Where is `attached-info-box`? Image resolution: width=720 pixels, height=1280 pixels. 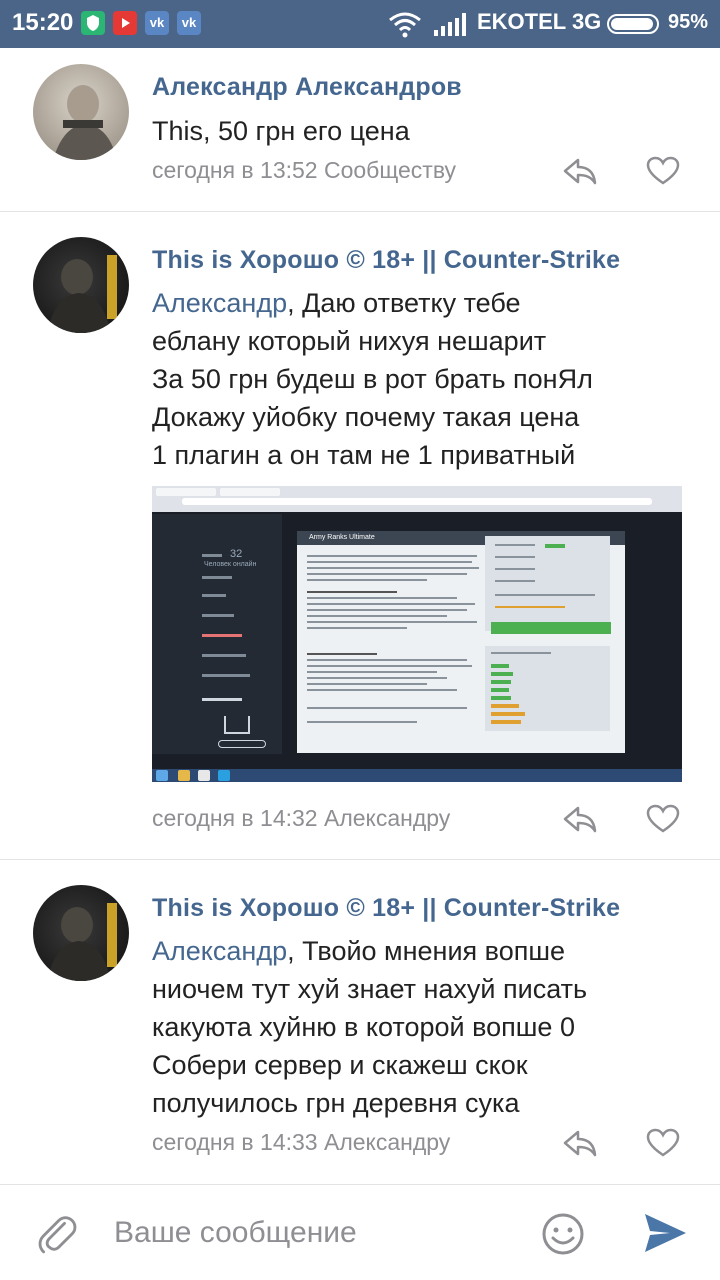 attached-info-box is located at coordinates (547, 583).